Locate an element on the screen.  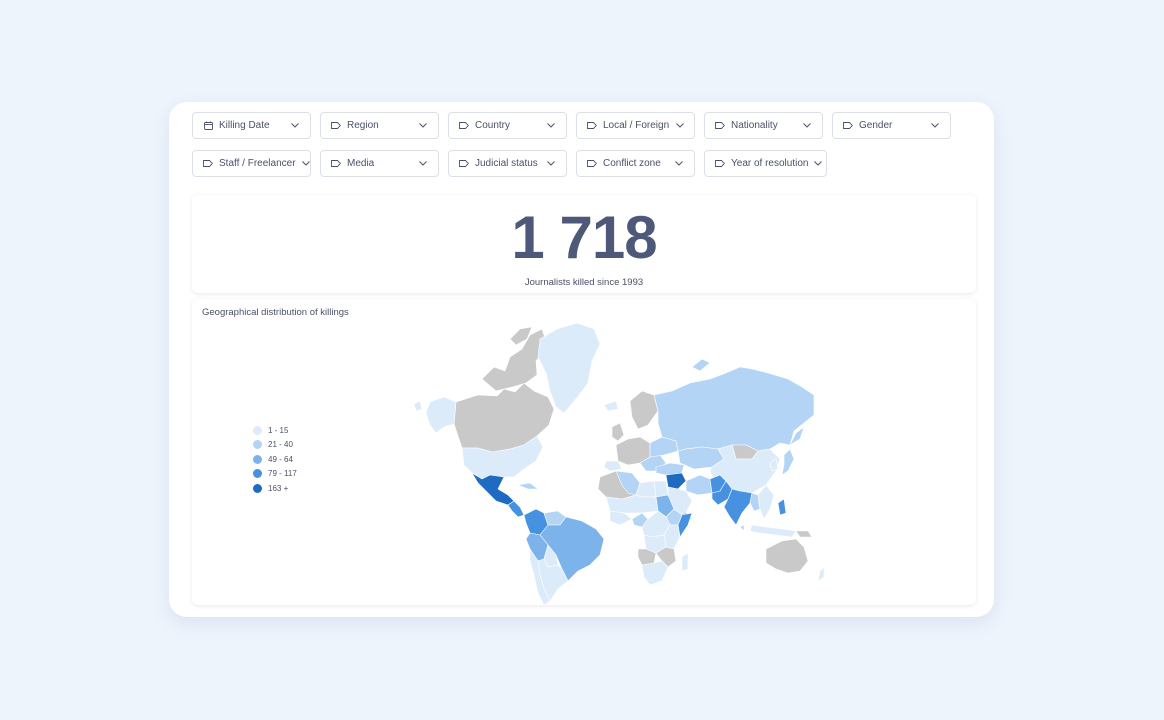
country-novaya-zemlya is located at coordinates (701, 365).